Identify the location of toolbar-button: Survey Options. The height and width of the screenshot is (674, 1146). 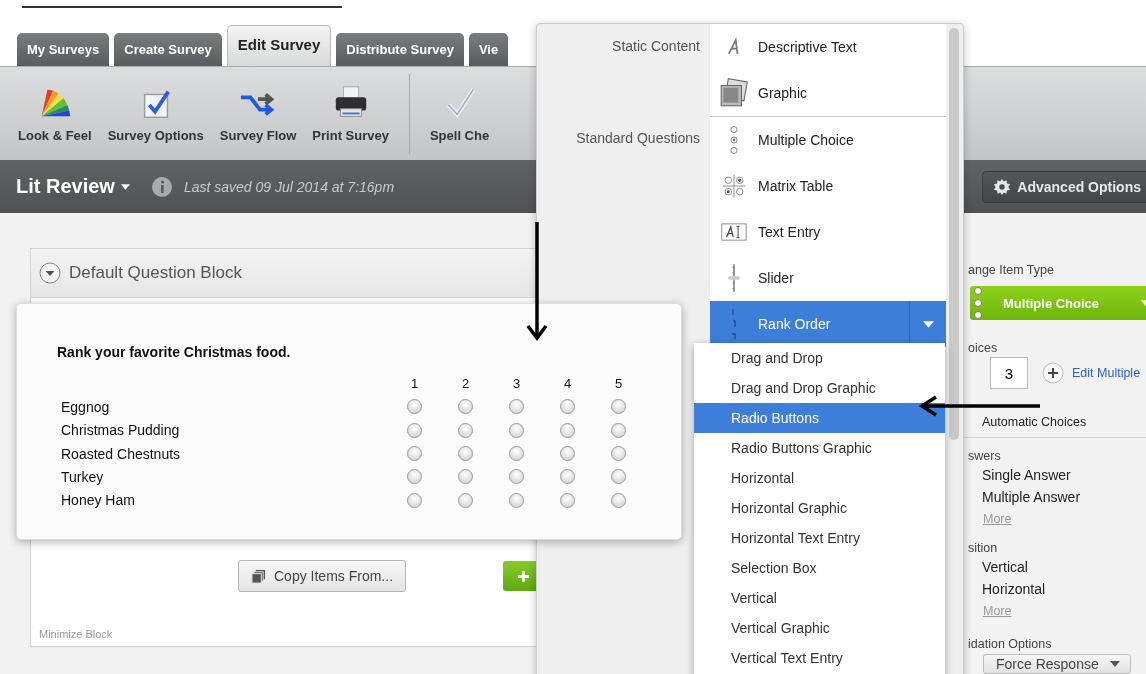
(155, 113).